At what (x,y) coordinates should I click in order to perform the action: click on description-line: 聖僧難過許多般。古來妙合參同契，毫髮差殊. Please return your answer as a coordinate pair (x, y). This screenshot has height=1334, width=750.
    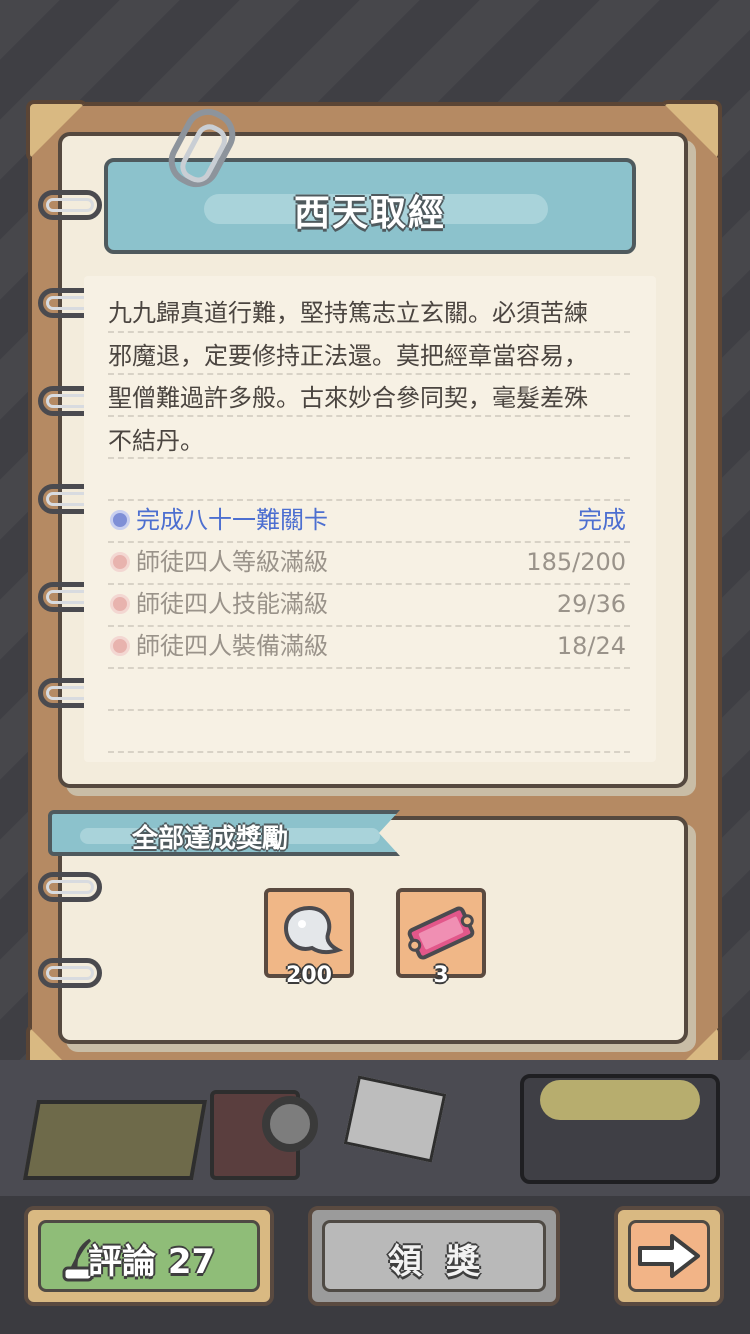
    Looking at the image, I should click on (348, 398).